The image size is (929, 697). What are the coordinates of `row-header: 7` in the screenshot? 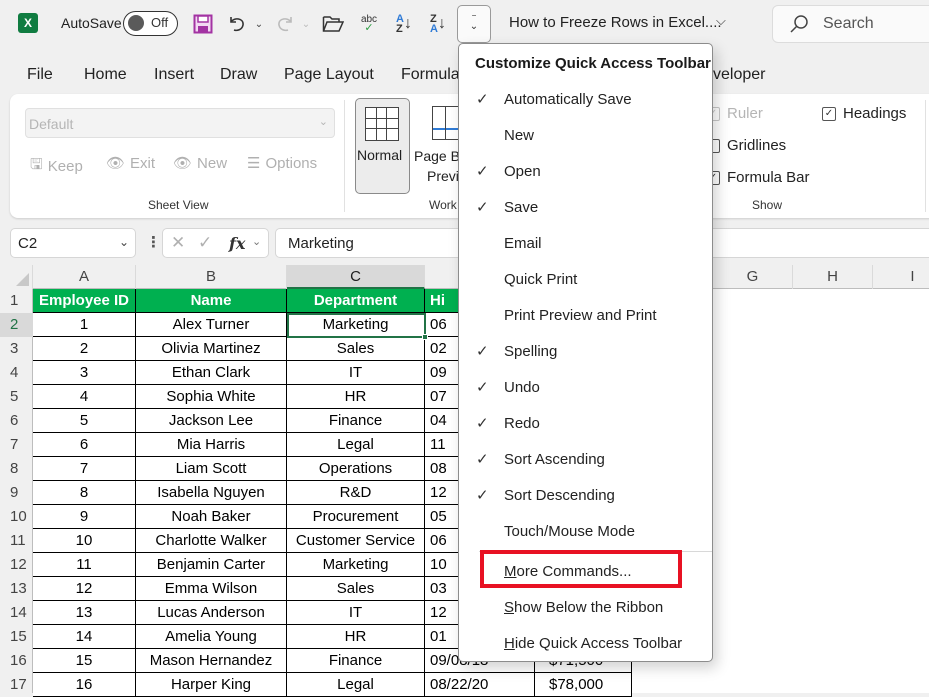 It's located at (16, 445).